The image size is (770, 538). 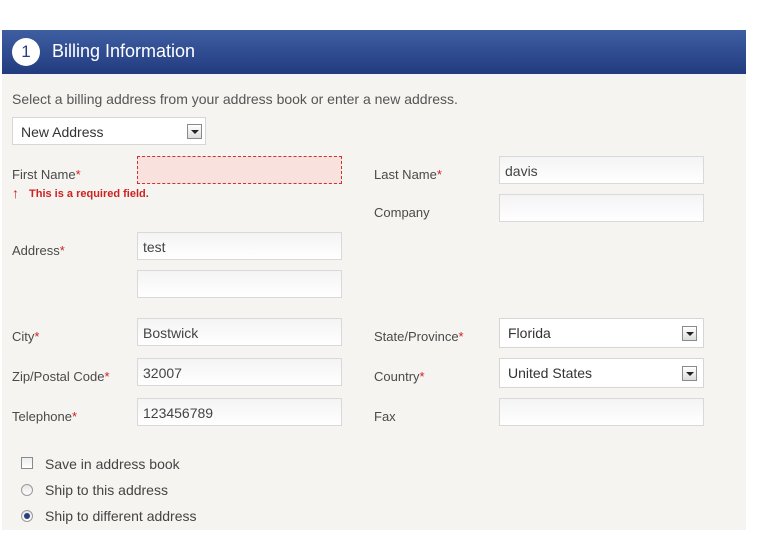 What do you see at coordinates (601, 333) in the screenshot?
I see `state-select: Florida` at bounding box center [601, 333].